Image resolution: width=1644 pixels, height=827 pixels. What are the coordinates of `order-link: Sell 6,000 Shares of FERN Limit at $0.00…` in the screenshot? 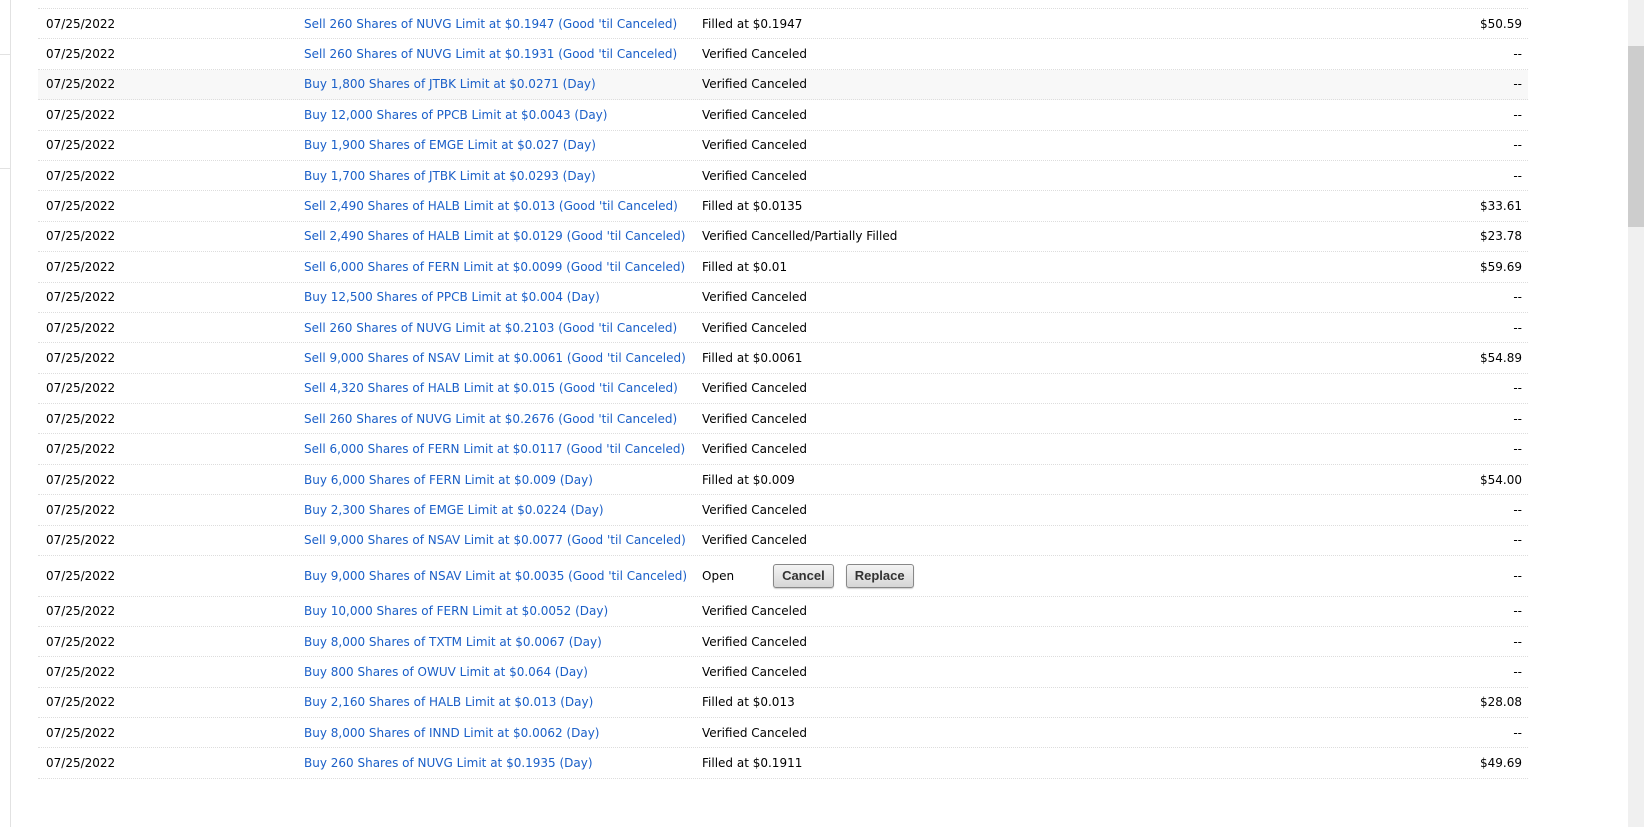 It's located at (503, 267).